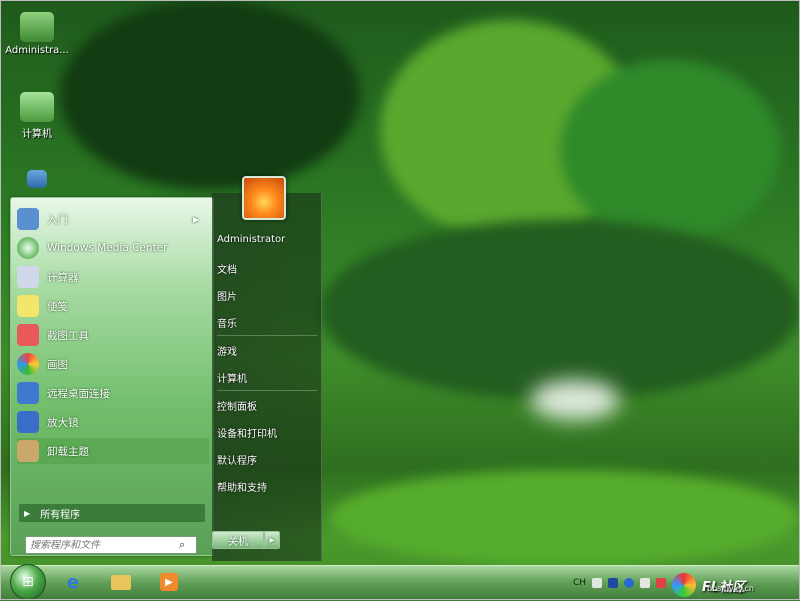  Describe the element at coordinates (238, 540) in the screenshot. I see `shutdown-button: 关机` at that location.